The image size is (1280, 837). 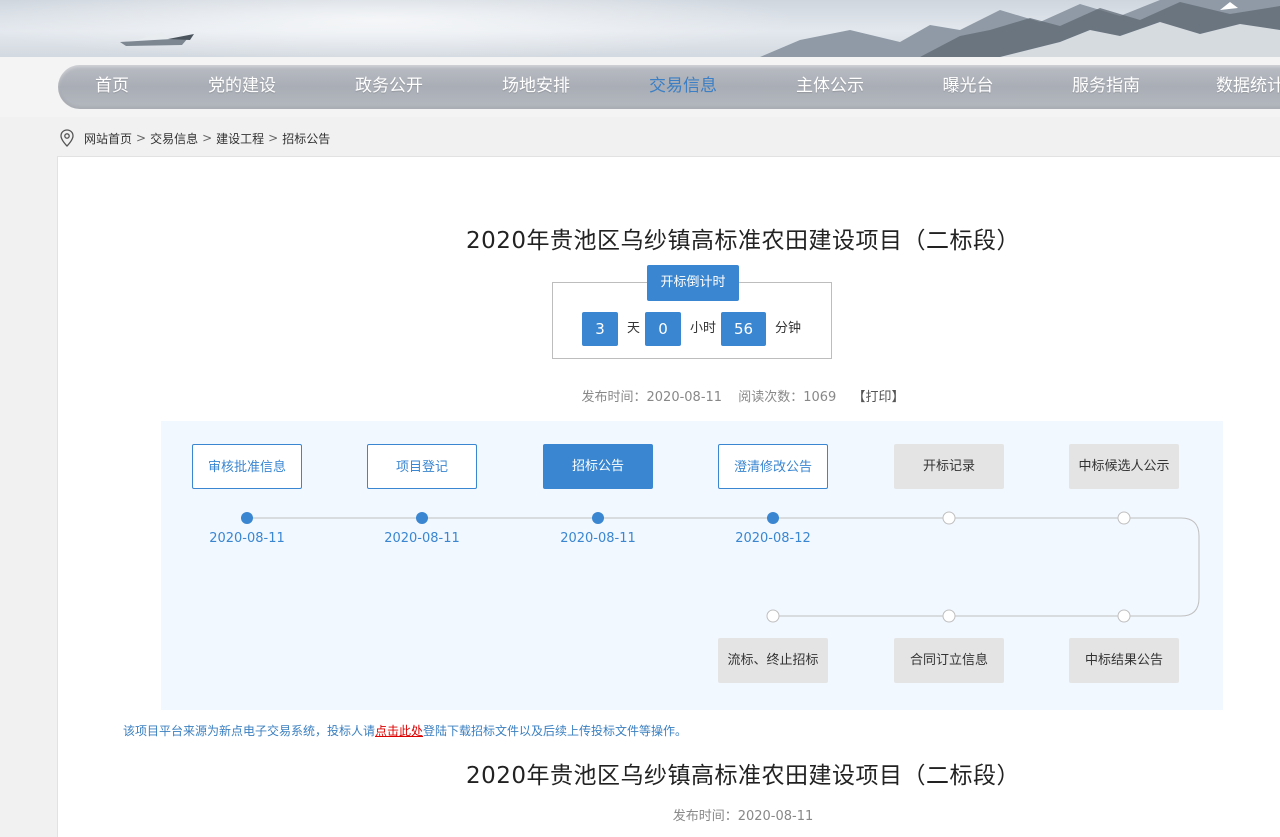 I want to click on publish-time: 发布时间：2020-08-11, so click(x=652, y=397).